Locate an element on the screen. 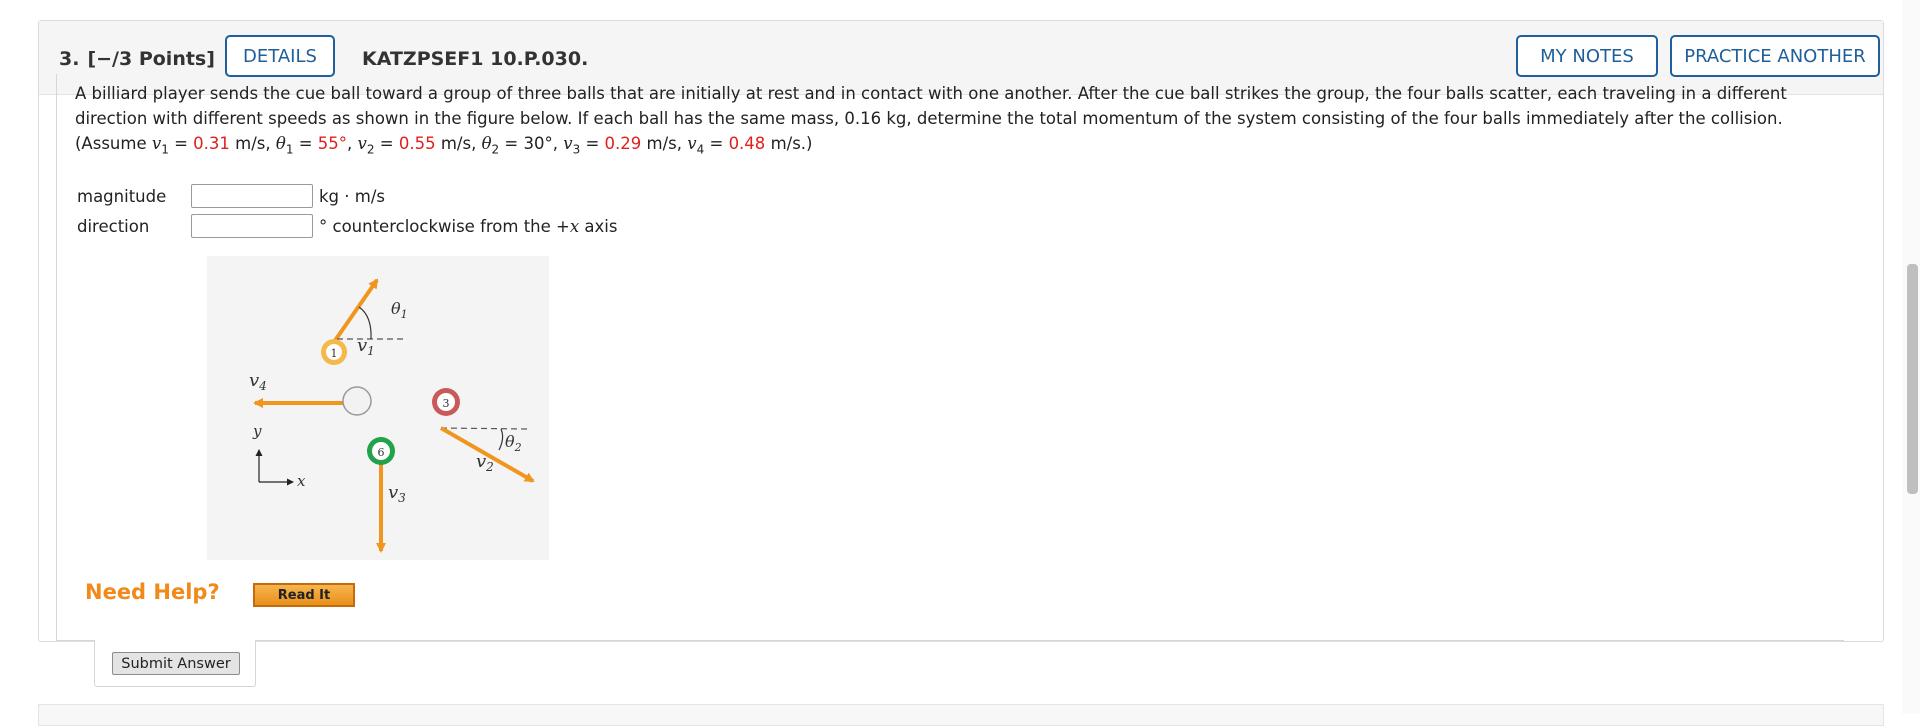  v1-value: 0.31 is located at coordinates (211, 143).